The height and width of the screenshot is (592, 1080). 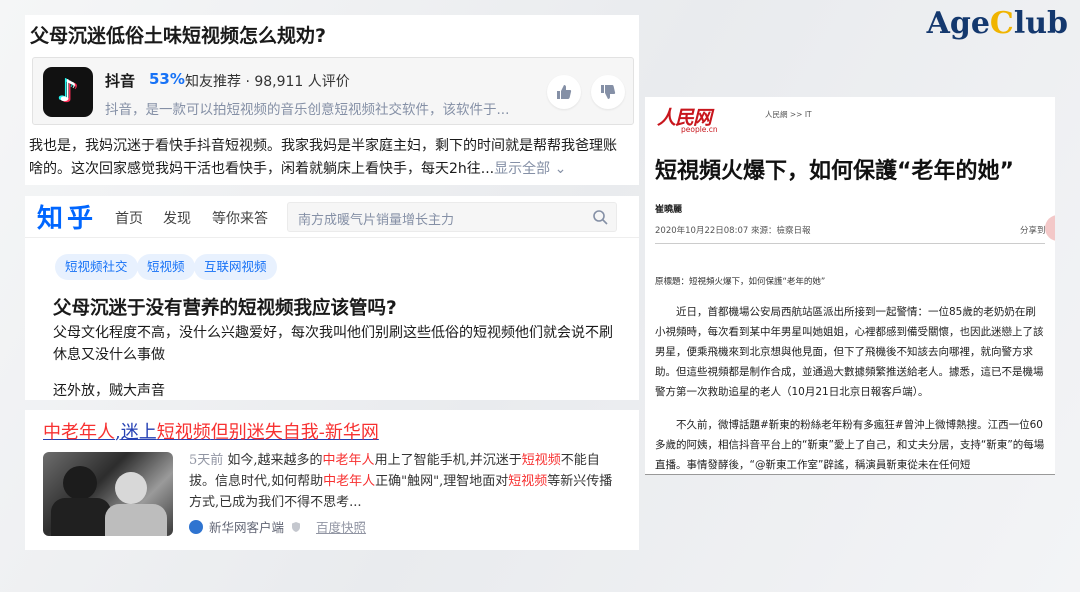 What do you see at coordinates (167, 79) in the screenshot?
I see `app-percent: 53%` at bounding box center [167, 79].